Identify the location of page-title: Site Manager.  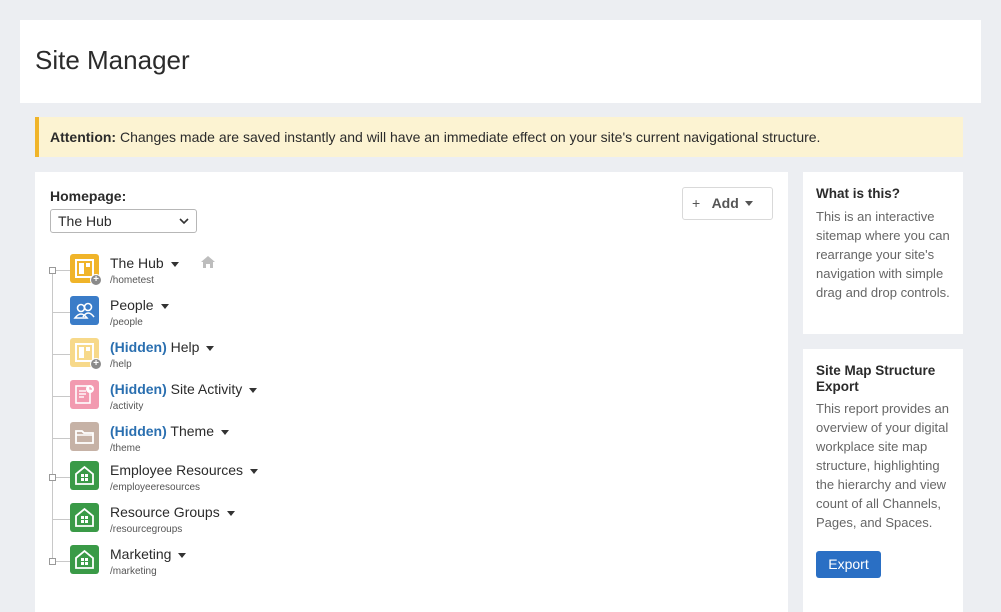
(112, 60).